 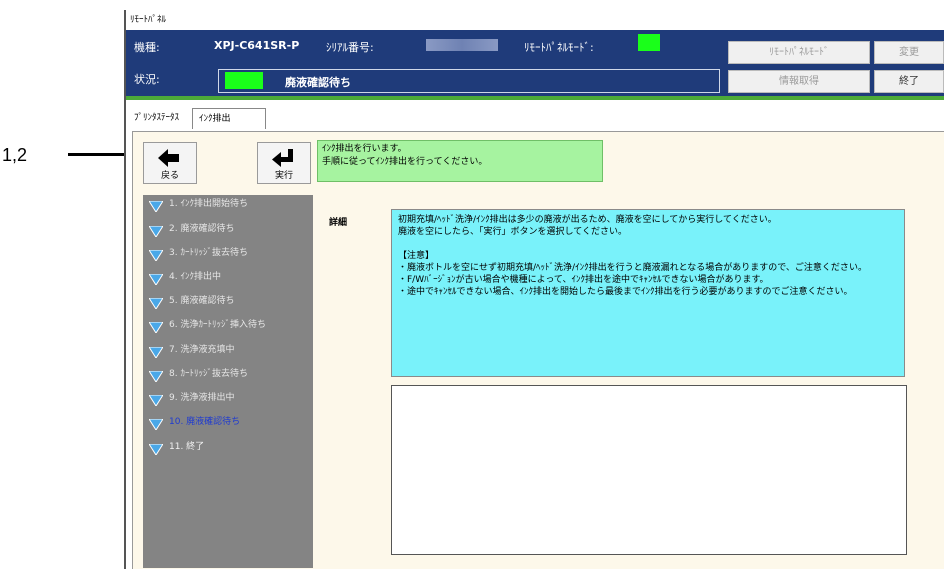 I want to click on step-label: 7. 洗浄液充填中, so click(x=202, y=350).